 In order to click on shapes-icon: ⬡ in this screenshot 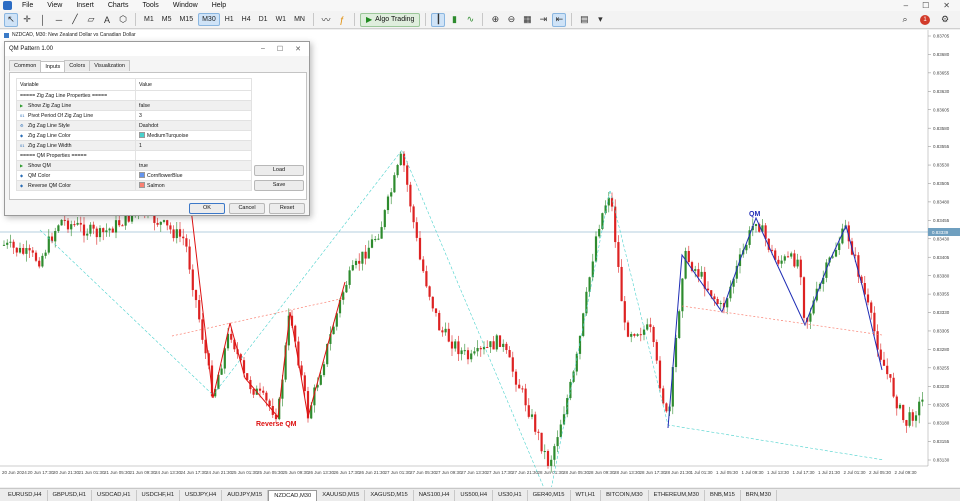, I will do `click(123, 20)`.